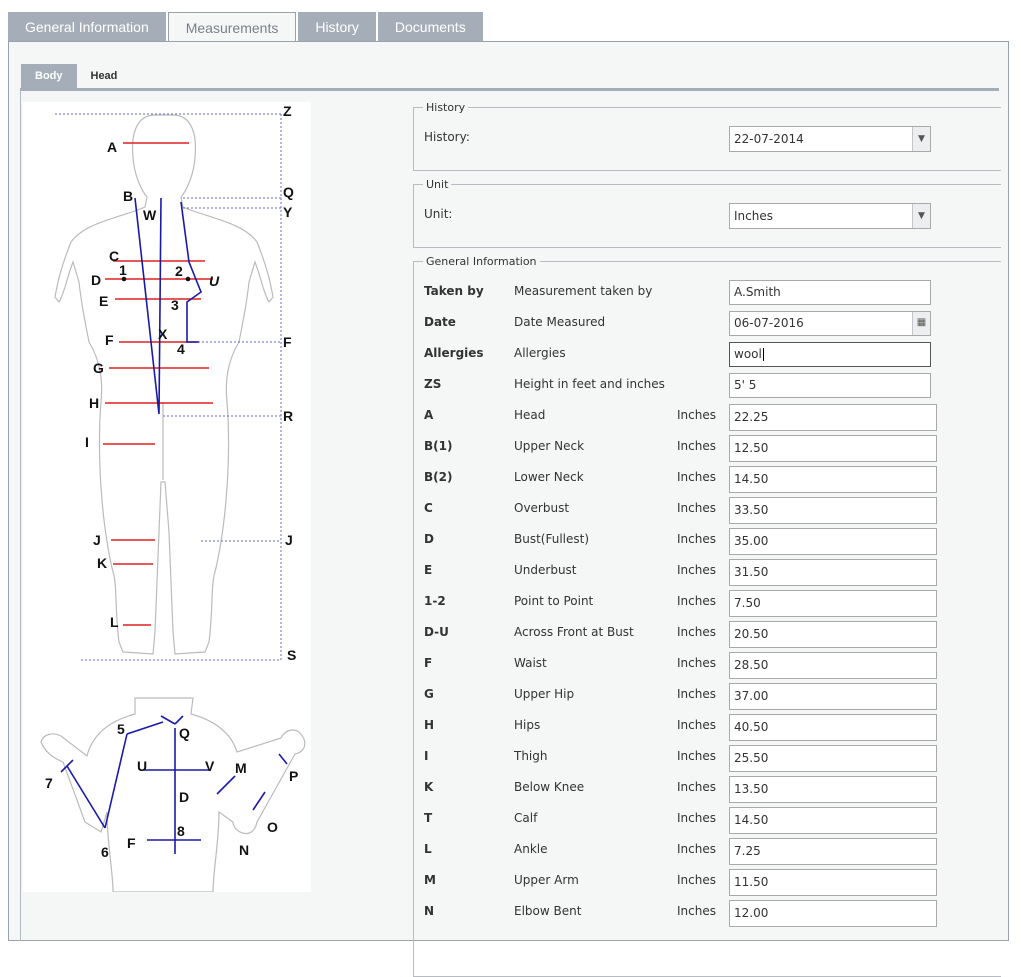  Describe the element at coordinates (560, 322) in the screenshot. I see `date-label: Date Measured` at that location.